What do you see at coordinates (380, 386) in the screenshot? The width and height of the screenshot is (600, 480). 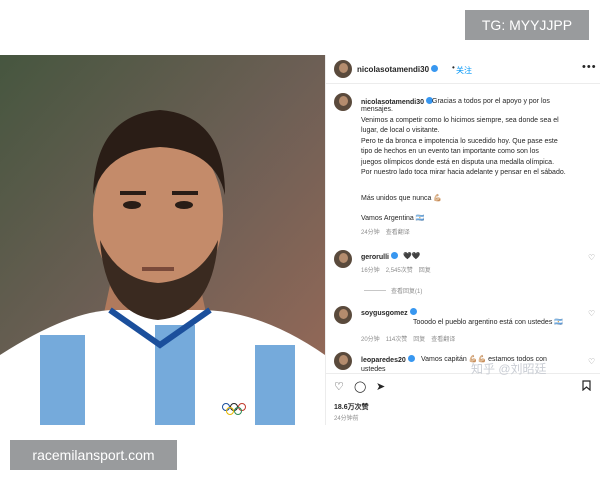 I see `share-icon: ➤` at bounding box center [380, 386].